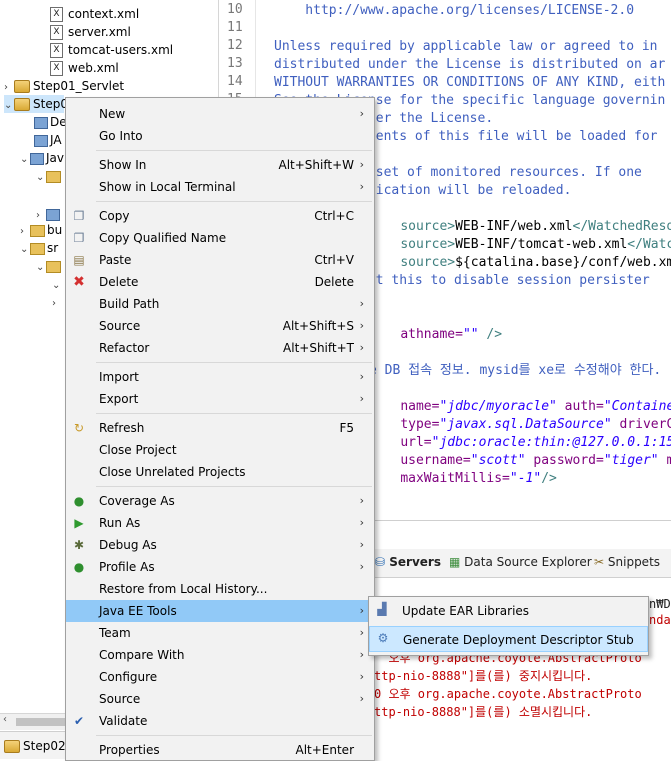 Image resolution: width=671 pixels, height=761 pixels. I want to click on tree-item-tomcat-users-xml: Xtomcat-users.xml, so click(111, 50).